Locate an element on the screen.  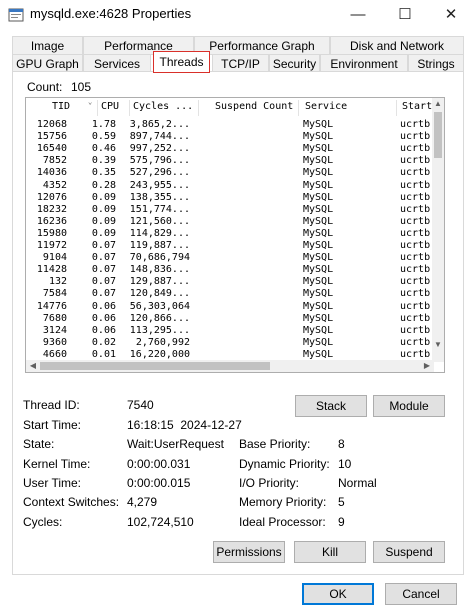
table-row: 7584 0.07 120,849... MySQL ucrtb is located at coordinates (230, 294).